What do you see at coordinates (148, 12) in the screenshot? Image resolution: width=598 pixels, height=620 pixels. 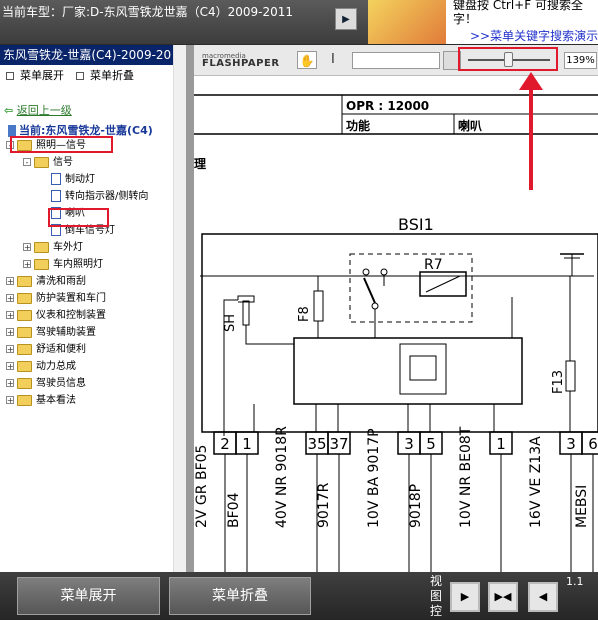 I see `window-title: 当前车型：厂家:D-东风雪铁龙世嘉（C4）2009-2011` at bounding box center [148, 12].